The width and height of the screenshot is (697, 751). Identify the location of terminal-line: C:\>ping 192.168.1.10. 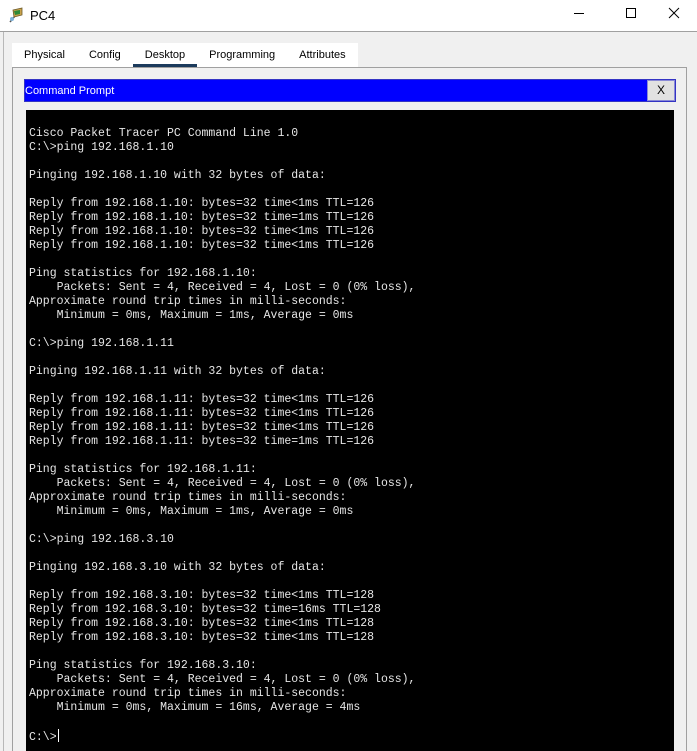
(101, 147).